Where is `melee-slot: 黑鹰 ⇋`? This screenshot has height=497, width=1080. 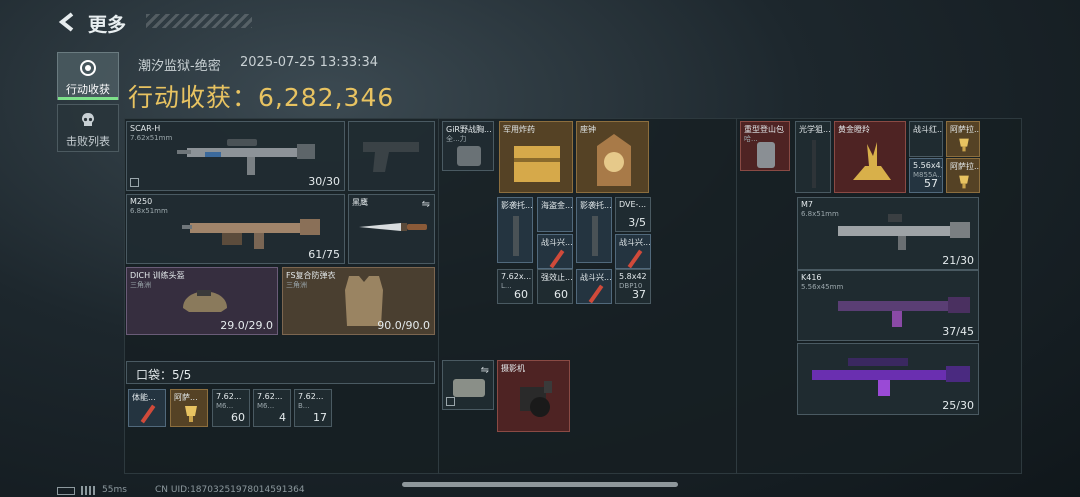
melee-slot: 黑鹰 ⇋ is located at coordinates (391, 229).